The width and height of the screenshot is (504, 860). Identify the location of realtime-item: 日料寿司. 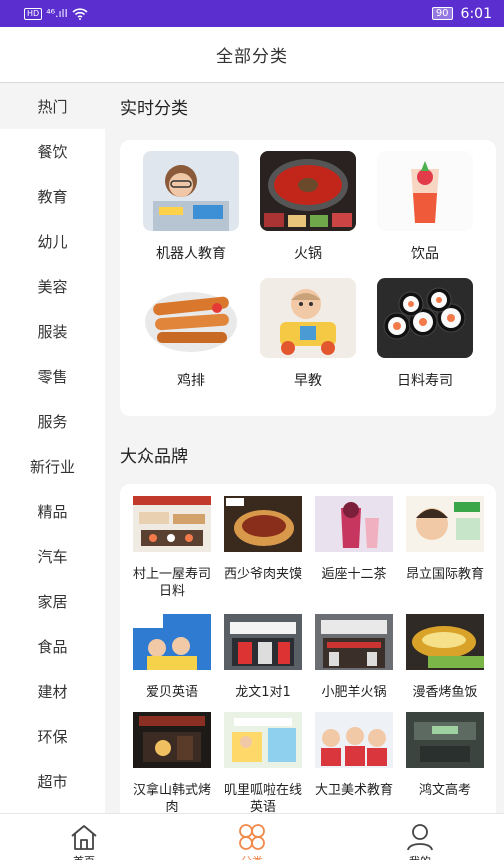
(425, 334).